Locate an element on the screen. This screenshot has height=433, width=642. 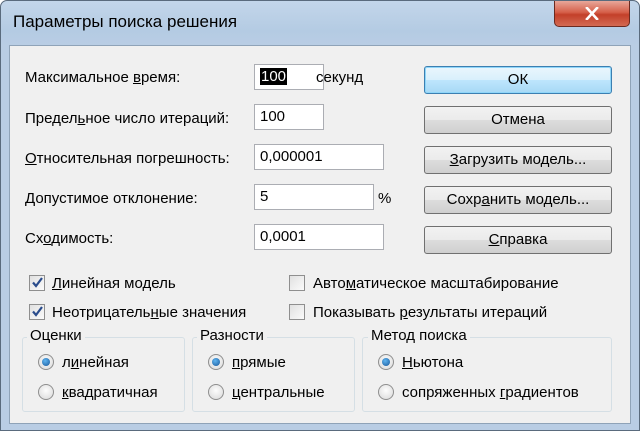
linear-model-label: Линейная модель is located at coordinates (114, 283).